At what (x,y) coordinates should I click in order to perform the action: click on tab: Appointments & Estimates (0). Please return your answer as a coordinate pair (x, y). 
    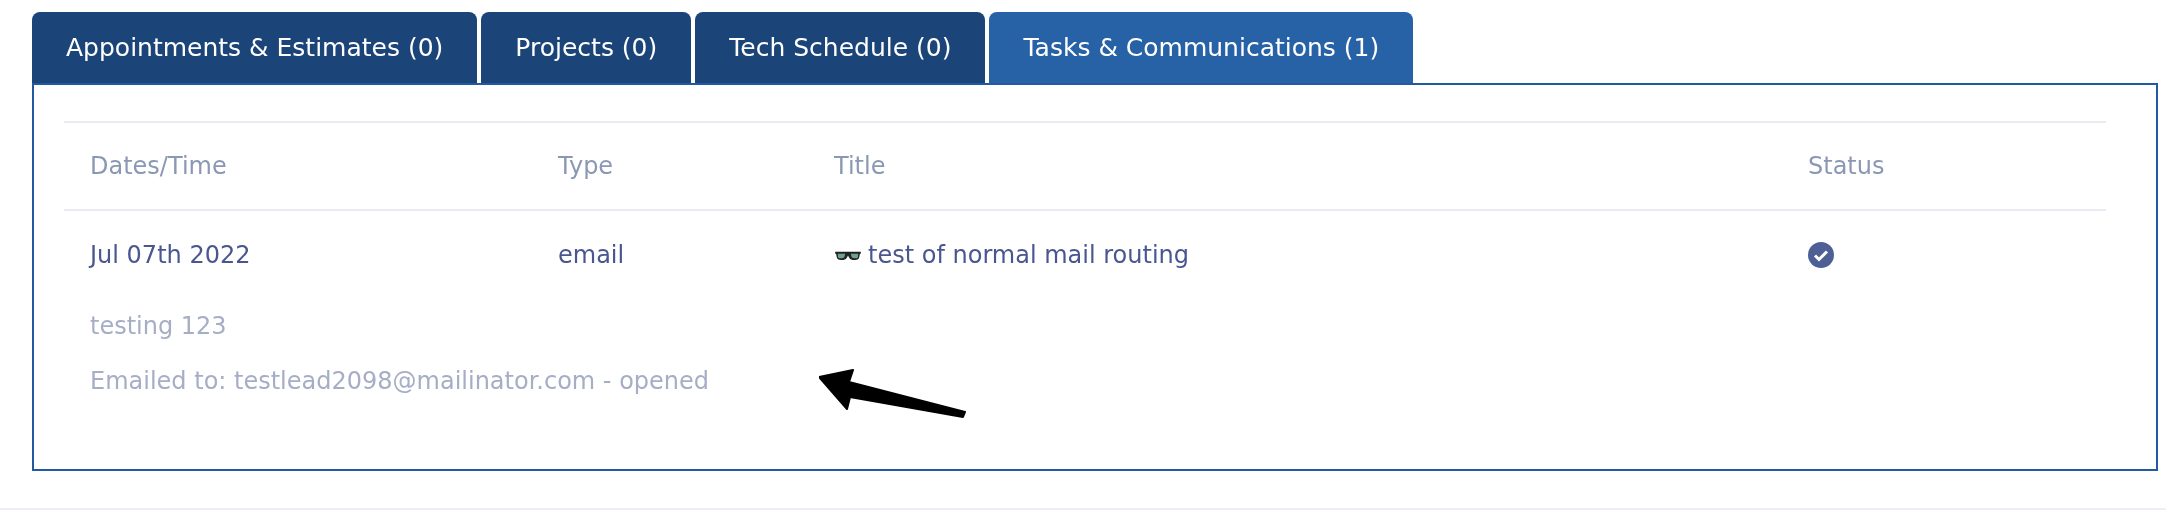
    Looking at the image, I should click on (255, 47).